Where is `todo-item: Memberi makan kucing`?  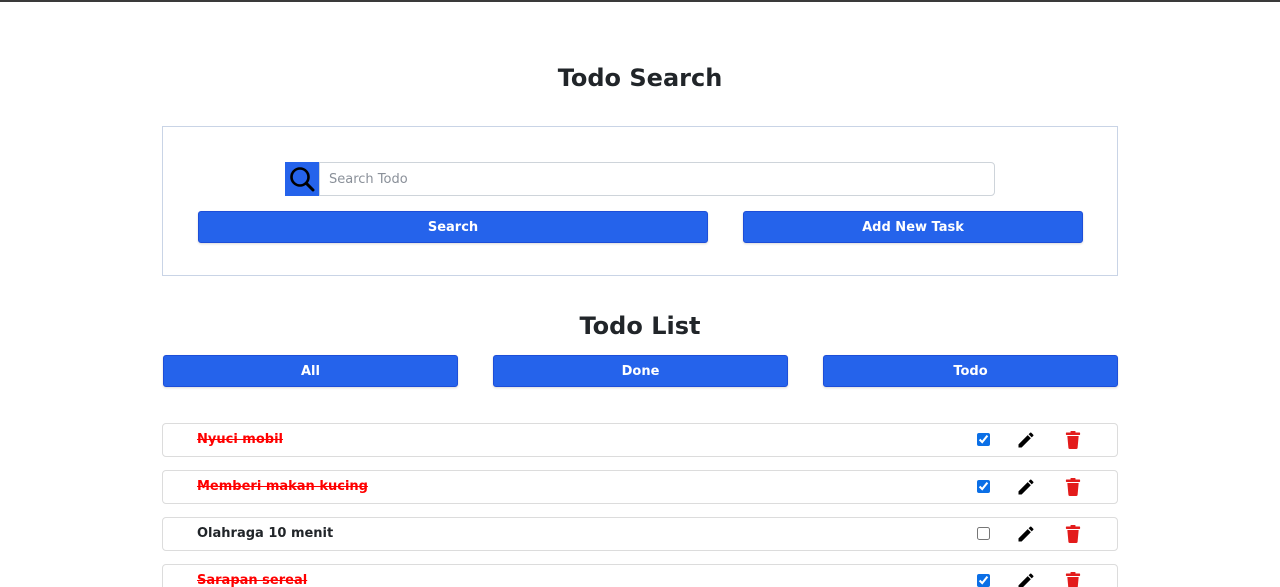 todo-item: Memberi makan kucing is located at coordinates (640, 487).